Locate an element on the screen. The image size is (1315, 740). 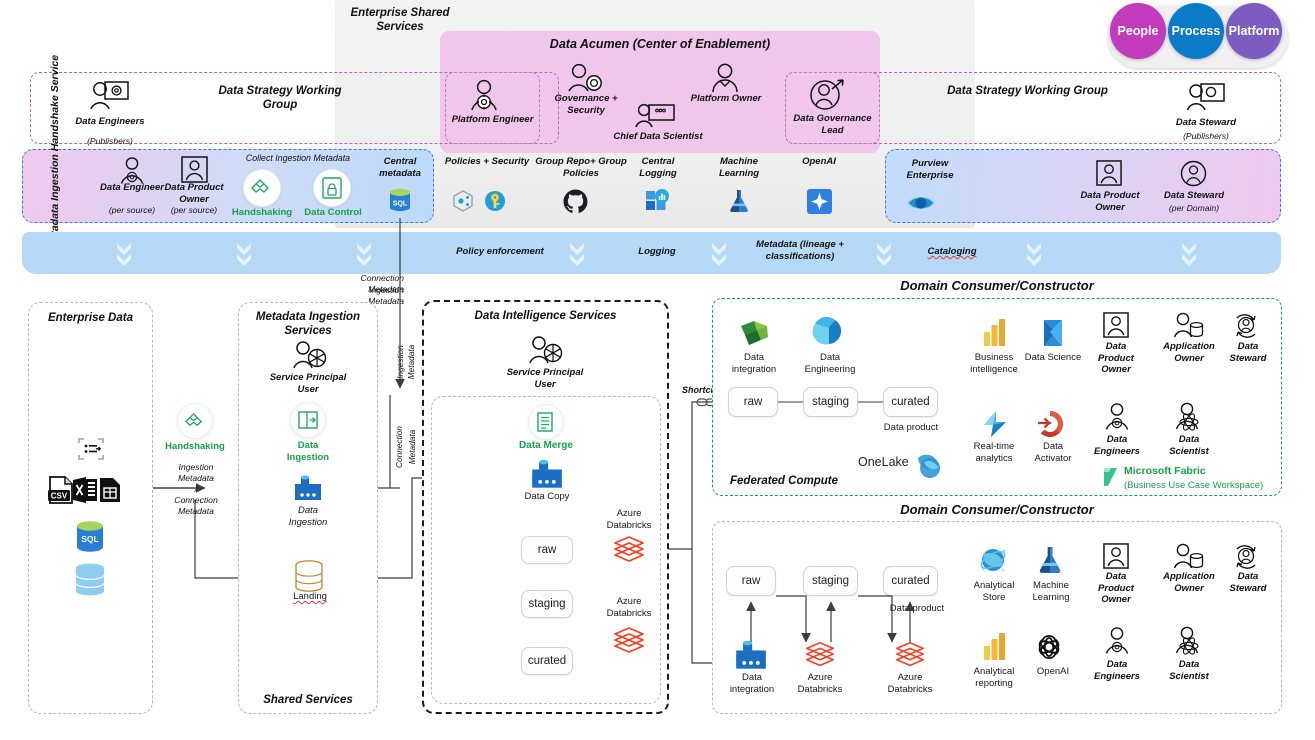
data-acumen-title: Data Acumen (Center of Enablement) is located at coordinates (660, 44).